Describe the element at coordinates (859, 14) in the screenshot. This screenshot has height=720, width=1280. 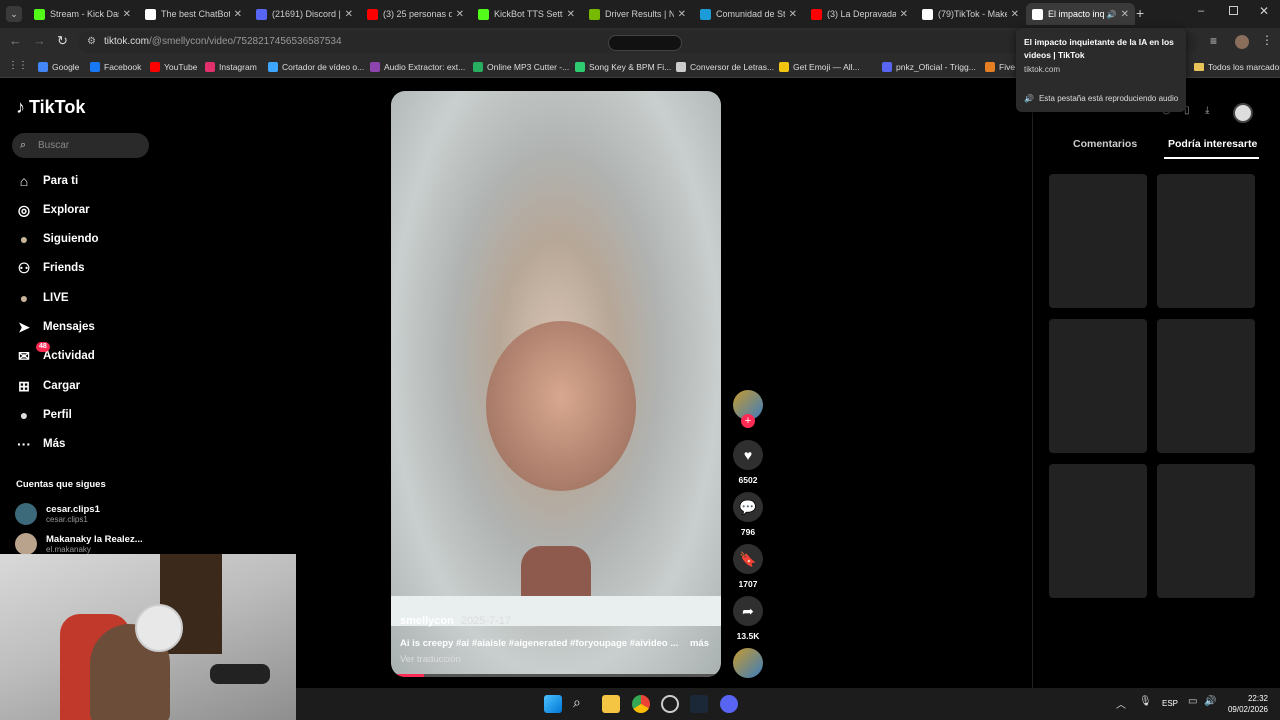
I see `browser-tab: (3) La Depravada ✕` at that location.